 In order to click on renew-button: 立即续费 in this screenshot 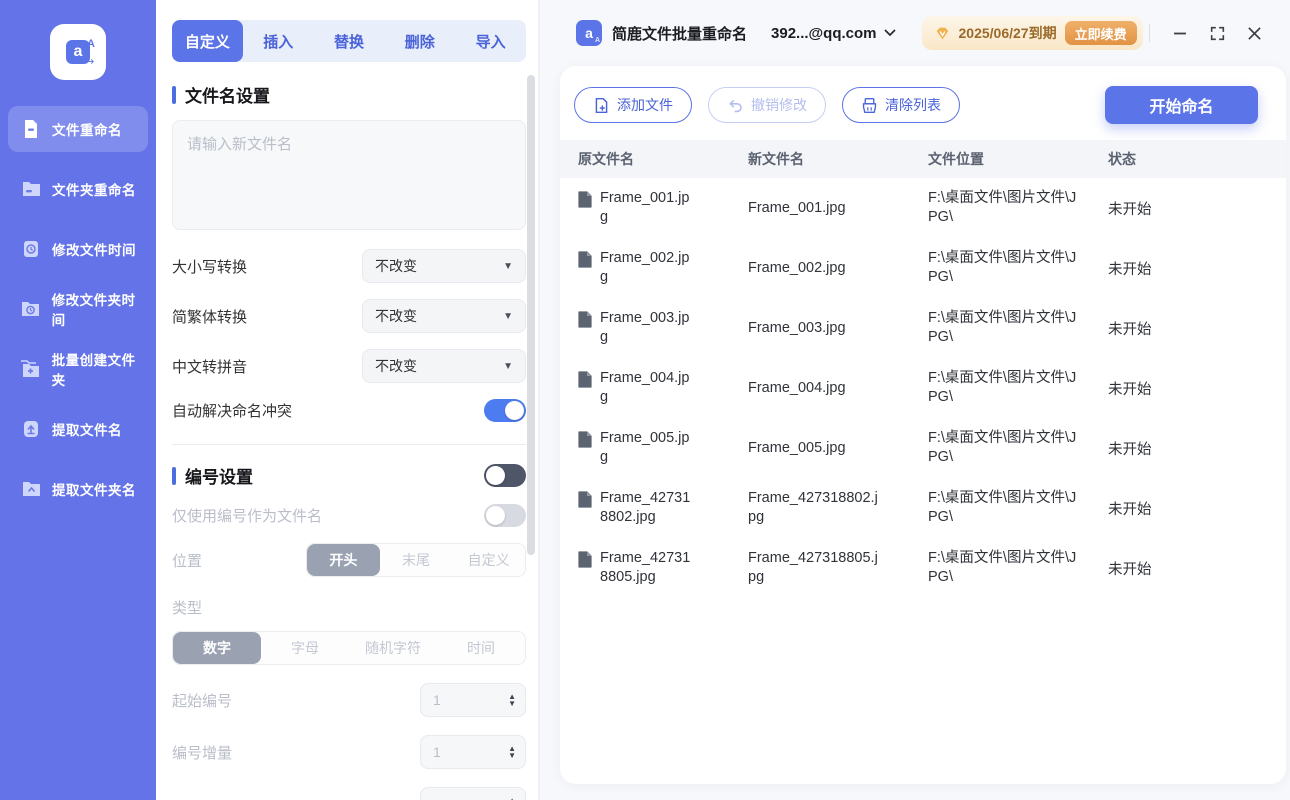, I will do `click(1100, 33)`.